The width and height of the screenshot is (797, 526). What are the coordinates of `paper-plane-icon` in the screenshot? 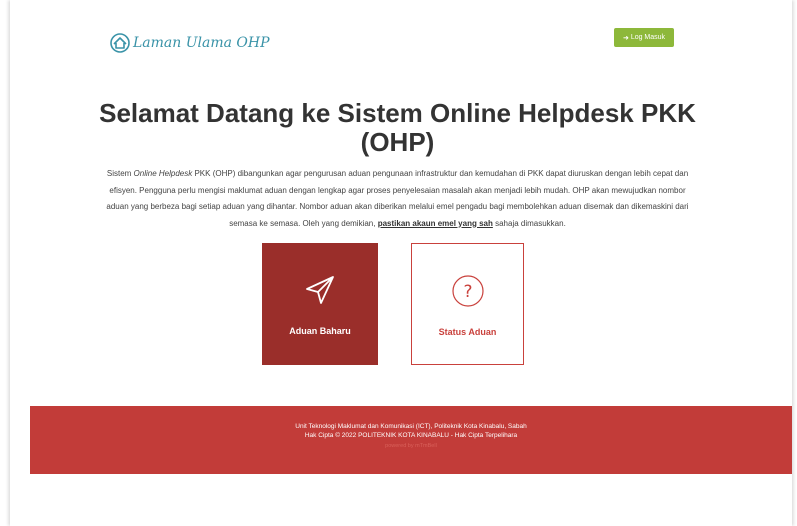 It's located at (320, 290).